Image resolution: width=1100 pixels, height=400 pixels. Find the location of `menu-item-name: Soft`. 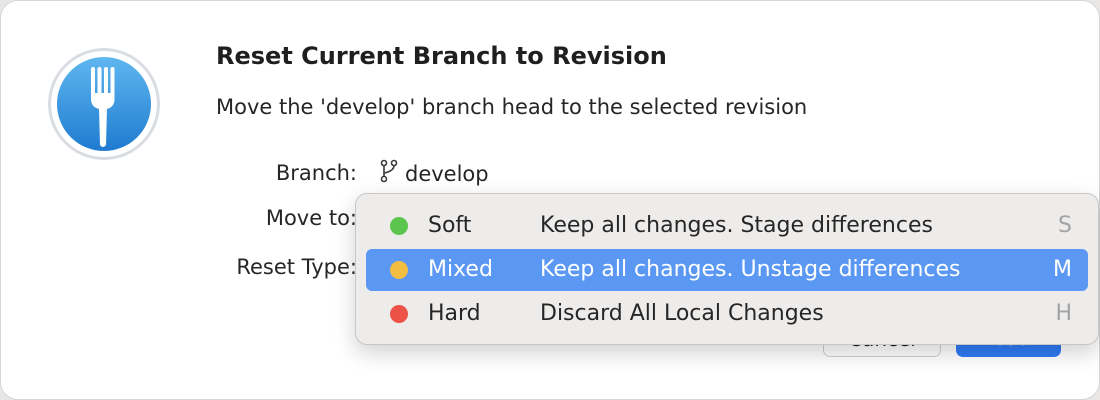

menu-item-name: Soft is located at coordinates (450, 225).